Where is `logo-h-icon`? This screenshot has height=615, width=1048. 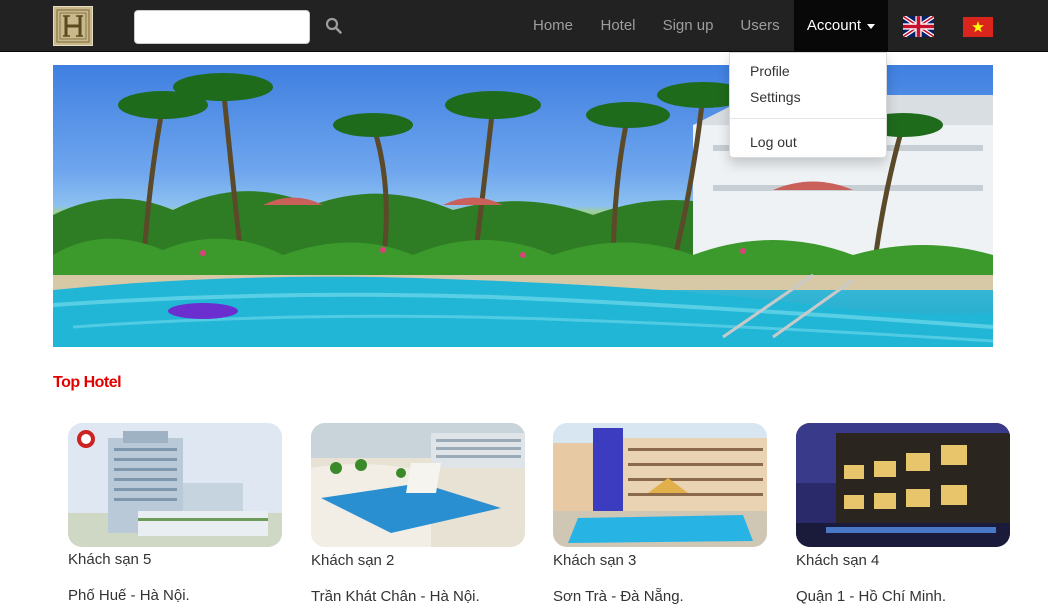 logo-h-icon is located at coordinates (73, 26).